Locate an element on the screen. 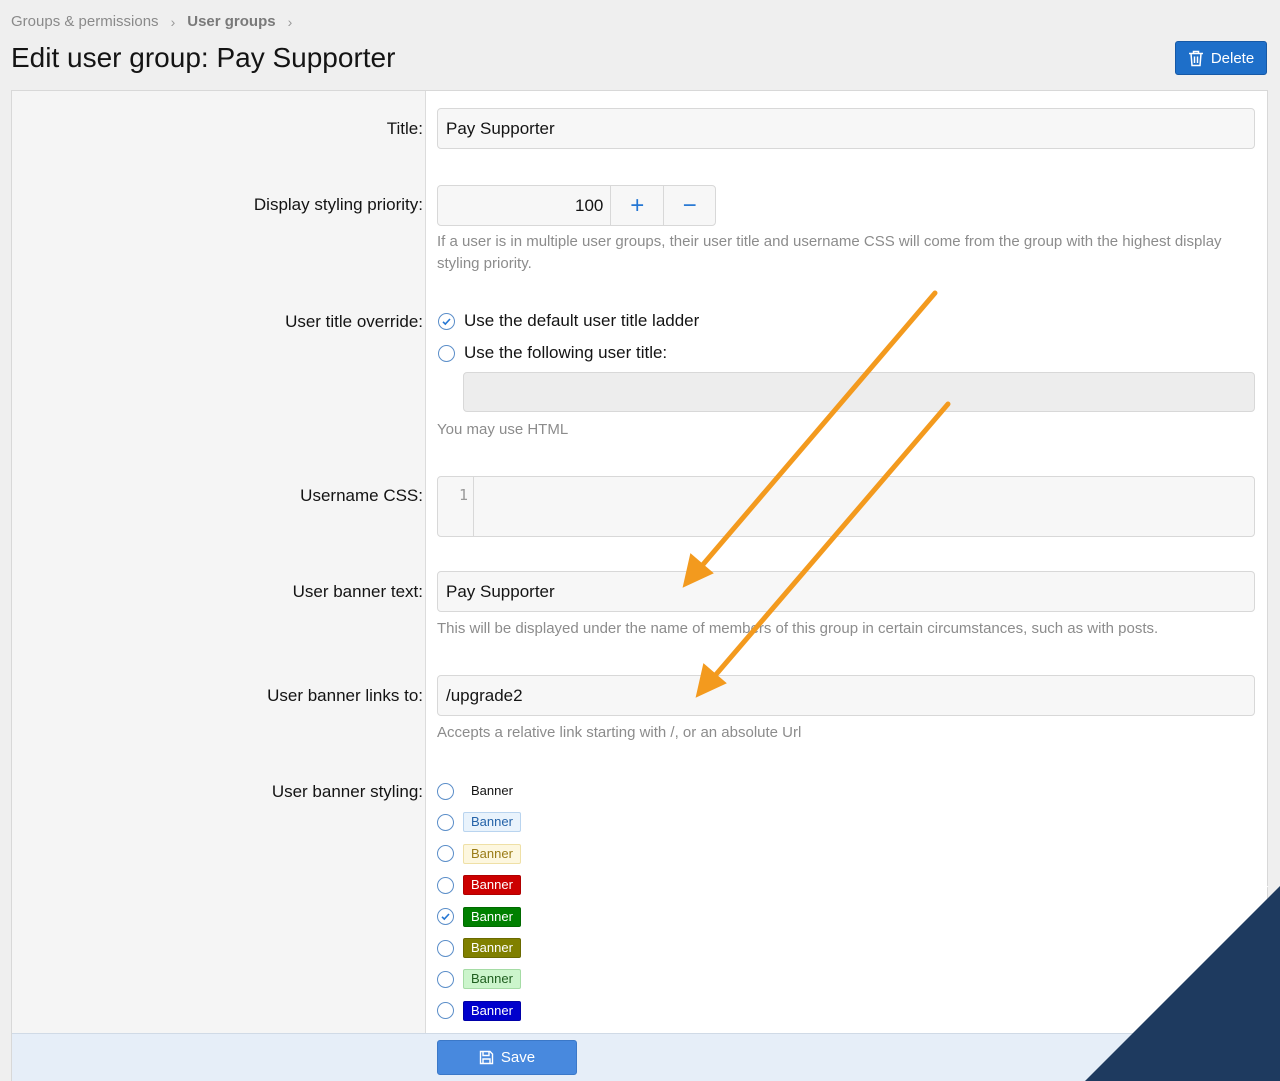 Image resolution: width=1280 pixels, height=1081 pixels. user-title-override-label: User title override: is located at coordinates (354, 321).